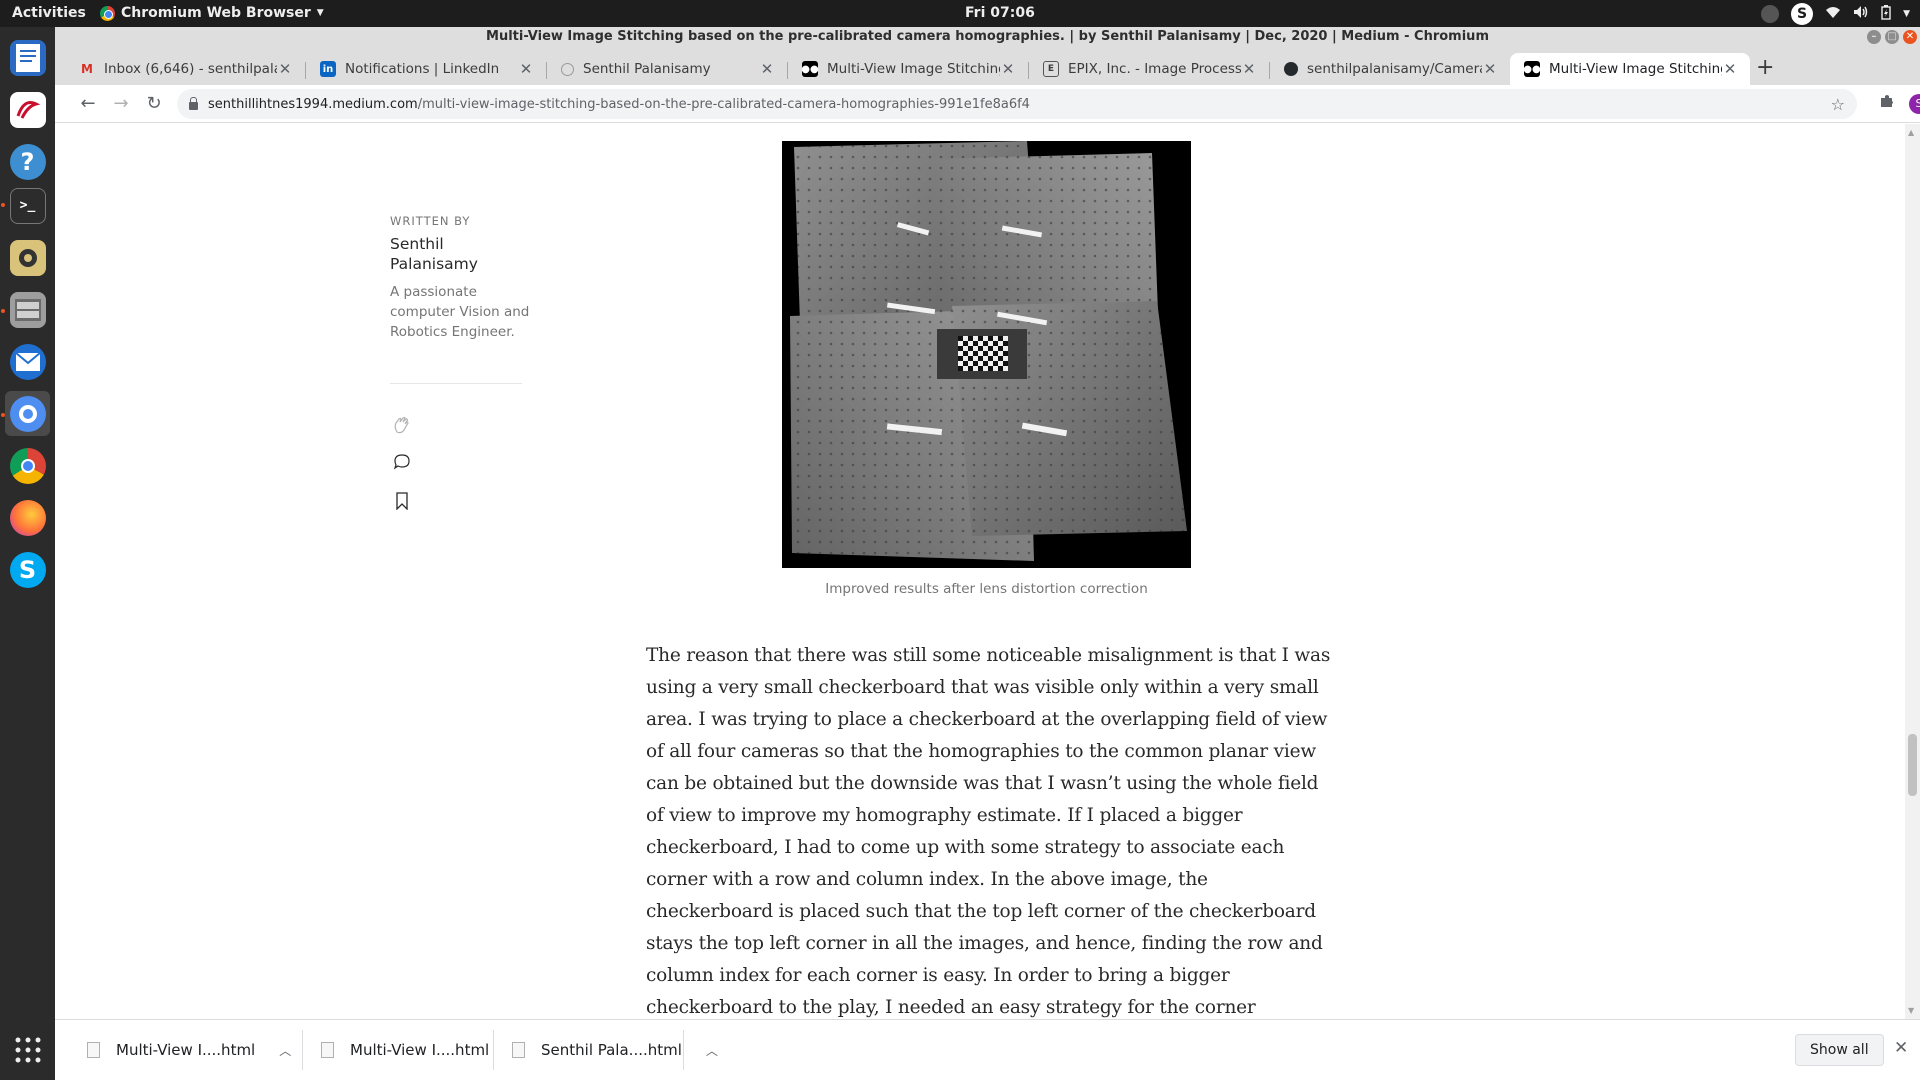  Describe the element at coordinates (1912, 571) in the screenshot. I see `page-scrollbar: ▲ ▼` at that location.